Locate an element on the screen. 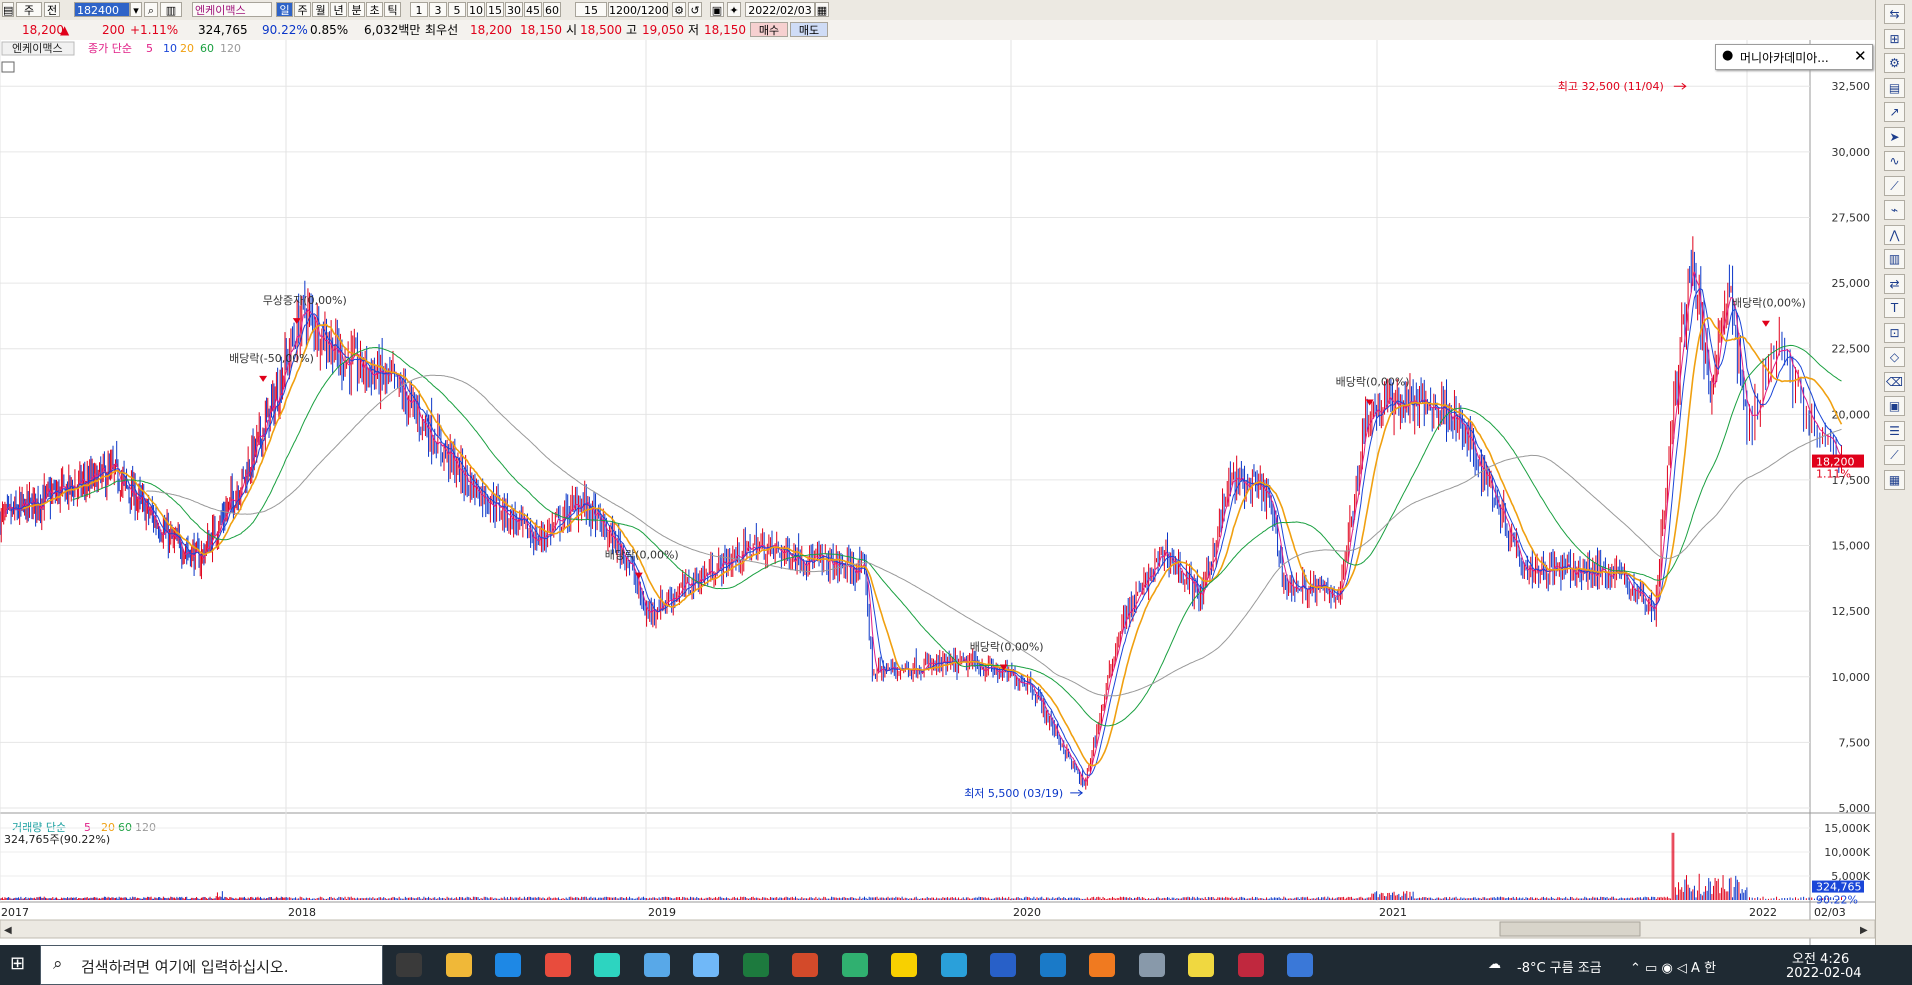 The height and width of the screenshot is (985, 1912). period-button-6: 틱 is located at coordinates (392, 9).